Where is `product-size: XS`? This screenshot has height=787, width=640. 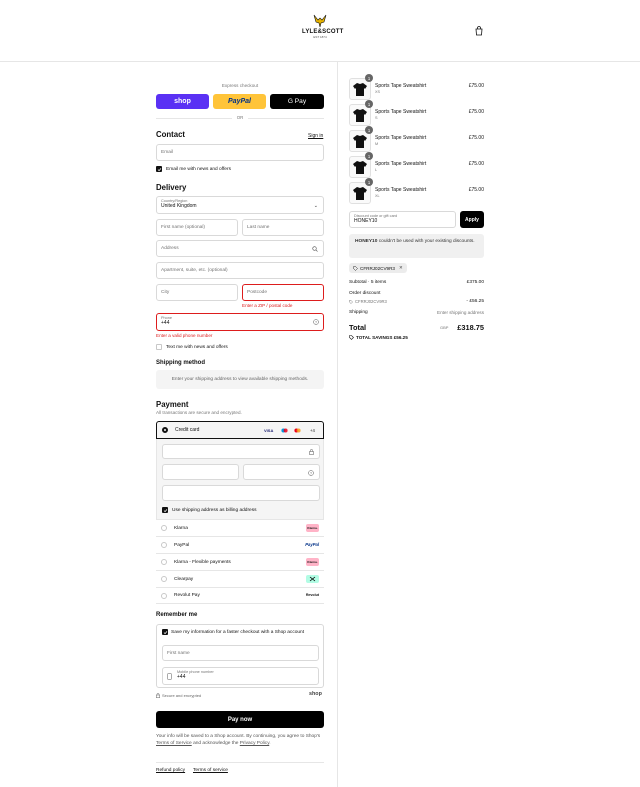
product-size: XS is located at coordinates (378, 92).